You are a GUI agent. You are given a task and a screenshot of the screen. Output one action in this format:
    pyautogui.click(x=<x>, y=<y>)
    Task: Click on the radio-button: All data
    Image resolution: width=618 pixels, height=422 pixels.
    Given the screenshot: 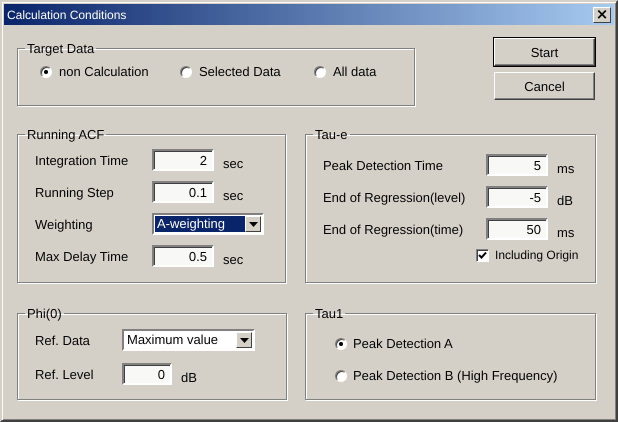 What is the action you would take?
    pyautogui.click(x=345, y=71)
    